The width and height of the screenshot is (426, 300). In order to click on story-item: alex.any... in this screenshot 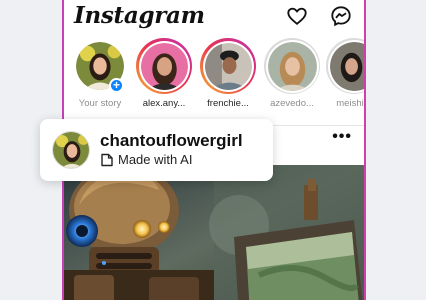, I will do `click(164, 73)`.